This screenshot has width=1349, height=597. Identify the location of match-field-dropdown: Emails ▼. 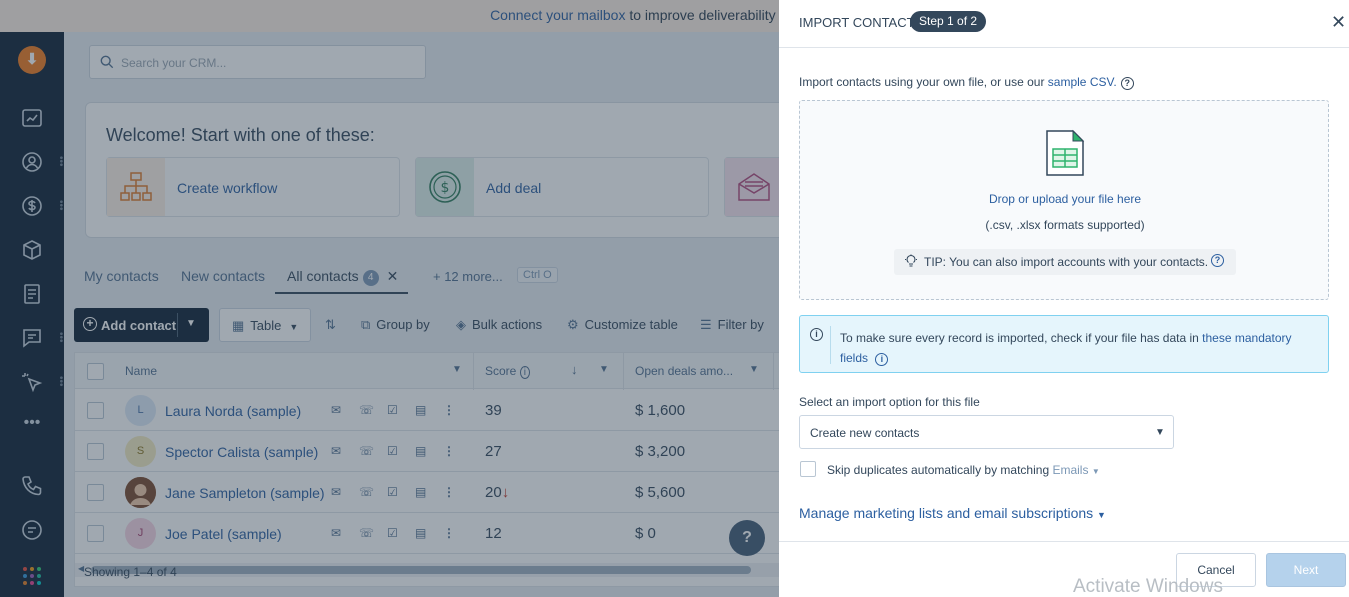
(1075, 470).